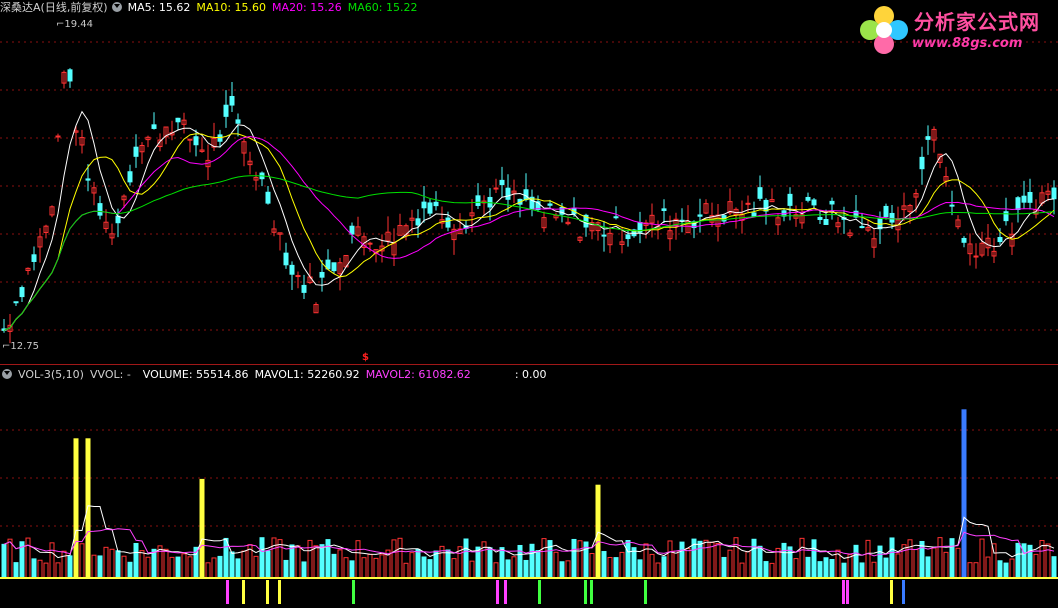 The height and width of the screenshot is (608, 1058). I want to click on flower-logo-icon, so click(884, 30).